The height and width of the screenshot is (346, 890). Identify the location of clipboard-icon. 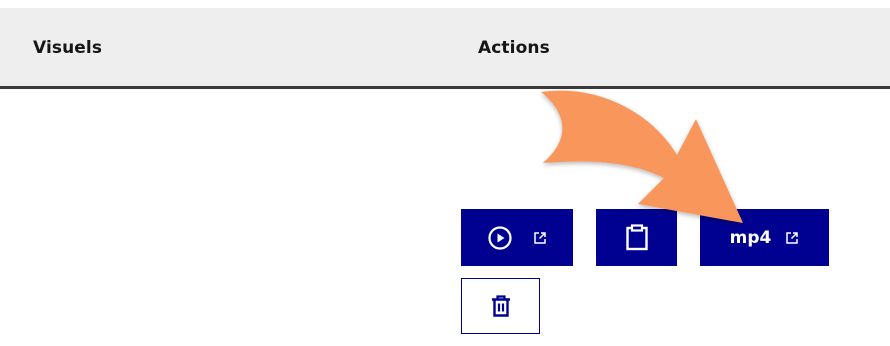
(637, 237).